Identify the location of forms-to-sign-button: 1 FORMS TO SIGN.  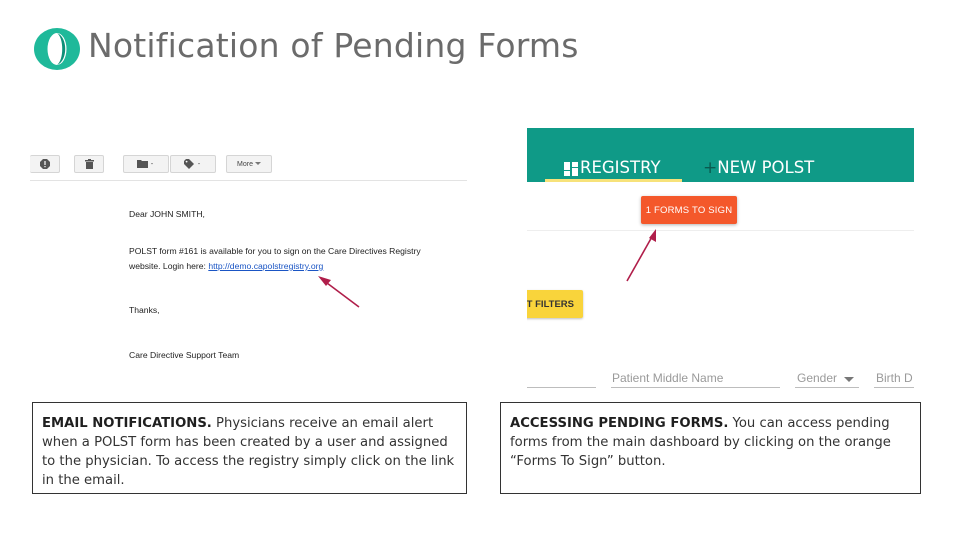
(689, 210).